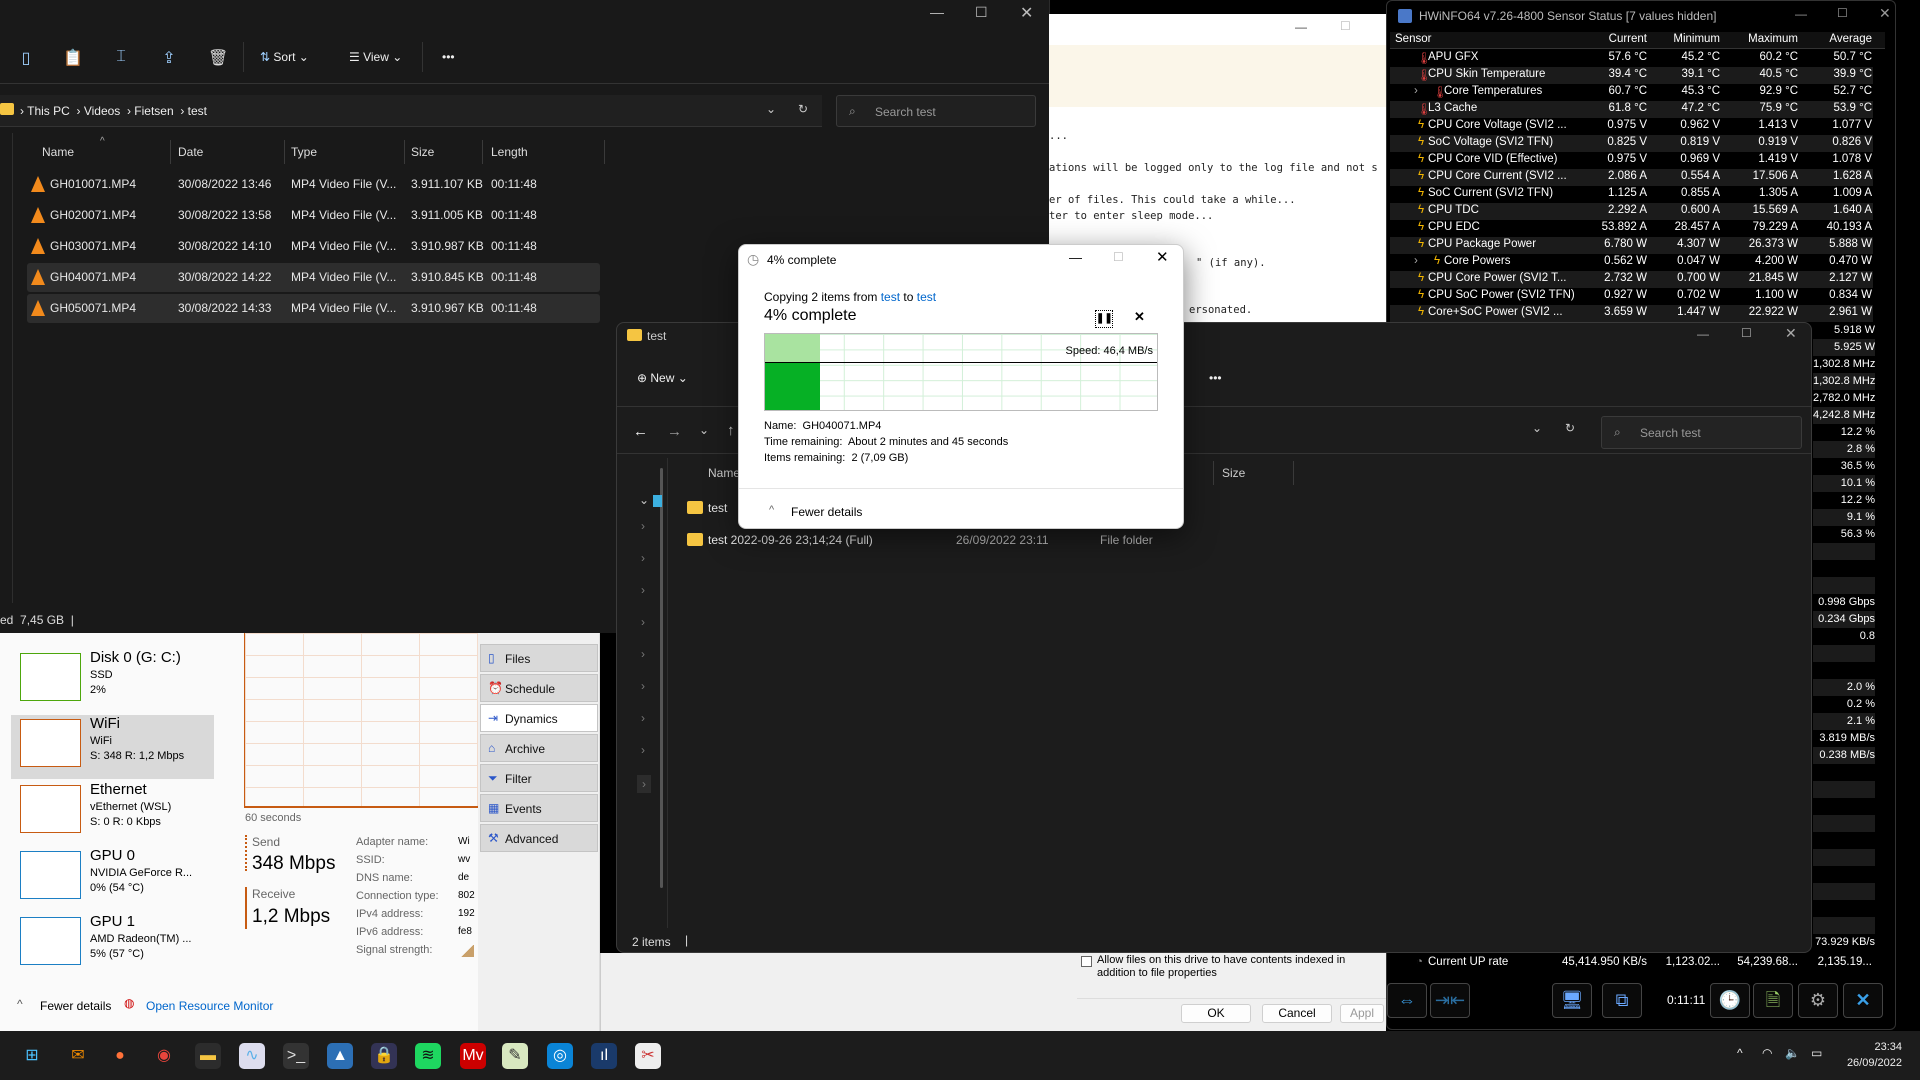 Image resolution: width=1920 pixels, height=1080 pixels. I want to click on paste-icon: 📋, so click(73, 58).